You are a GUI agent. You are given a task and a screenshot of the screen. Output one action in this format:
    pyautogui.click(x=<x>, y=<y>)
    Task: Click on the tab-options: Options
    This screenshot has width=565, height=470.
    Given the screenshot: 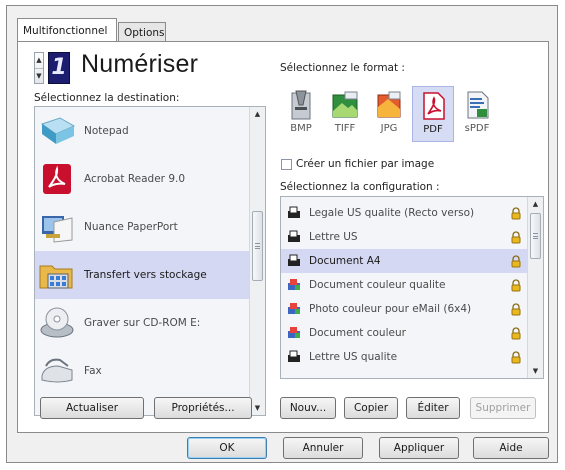 What is the action you would take?
    pyautogui.click(x=142, y=32)
    